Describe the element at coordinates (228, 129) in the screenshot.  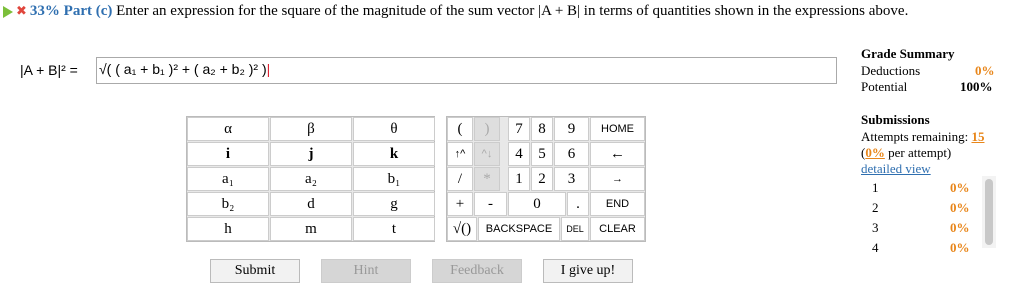
I see `symbol-key: α` at that location.